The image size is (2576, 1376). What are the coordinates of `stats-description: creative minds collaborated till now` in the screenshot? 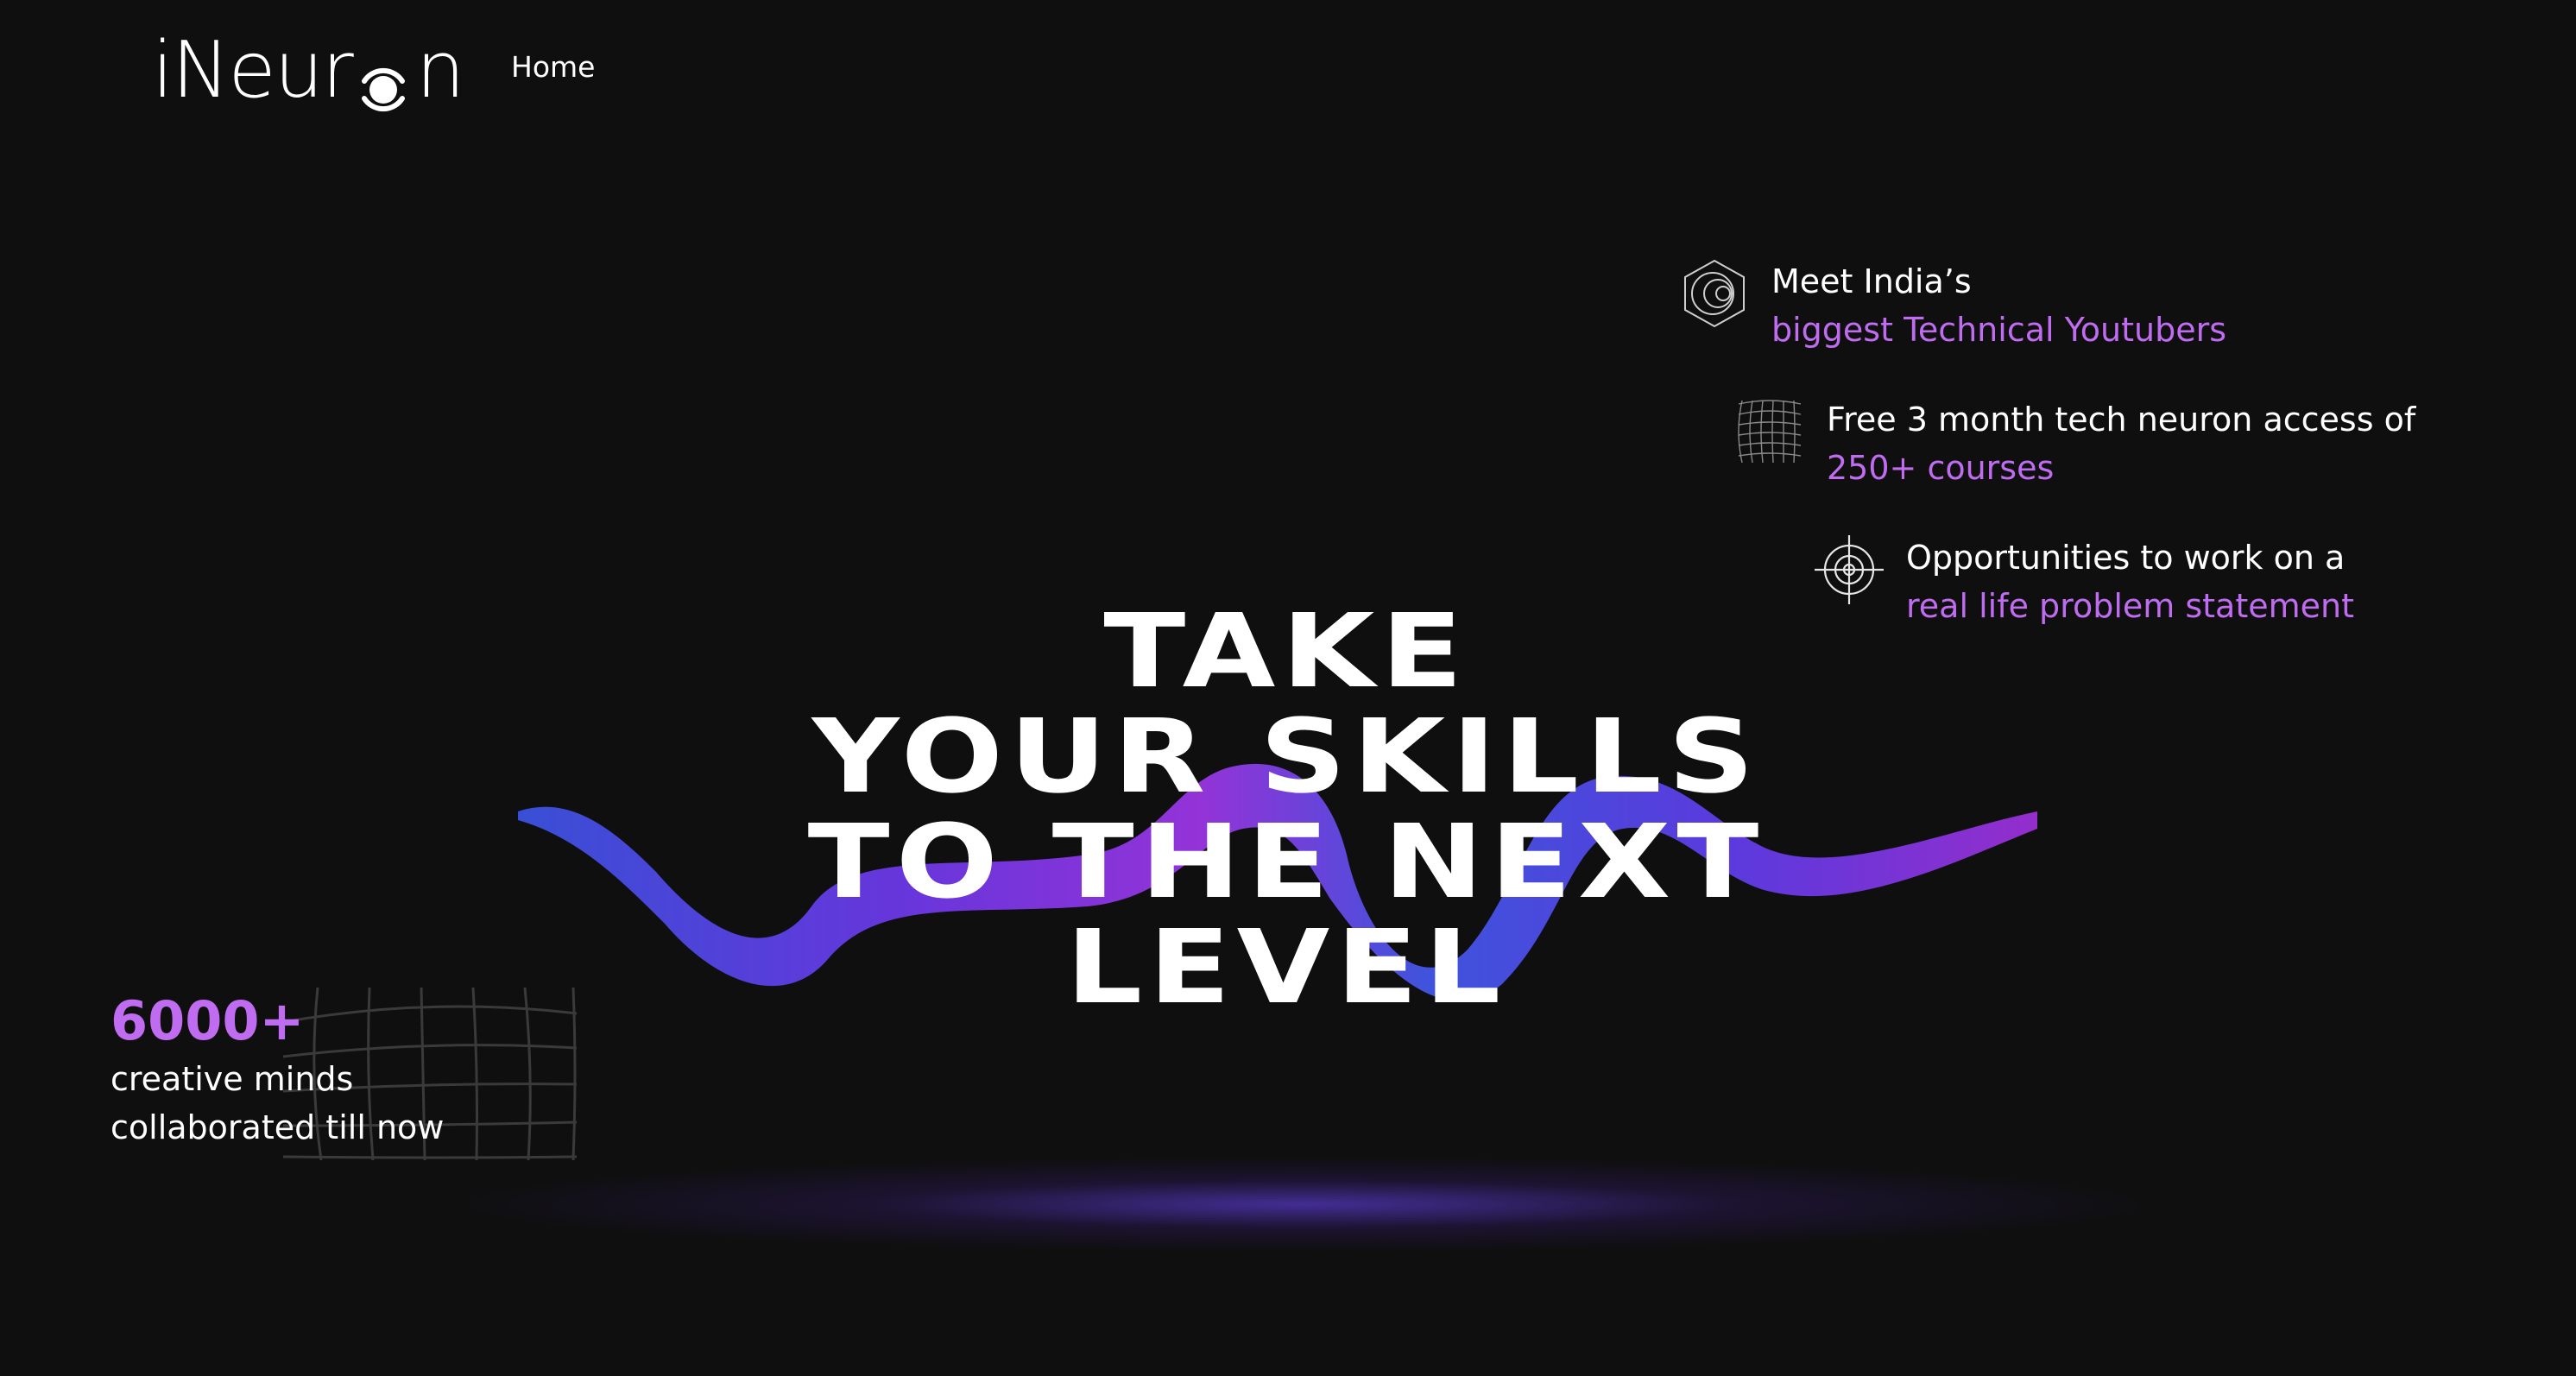 It's located at (277, 1103).